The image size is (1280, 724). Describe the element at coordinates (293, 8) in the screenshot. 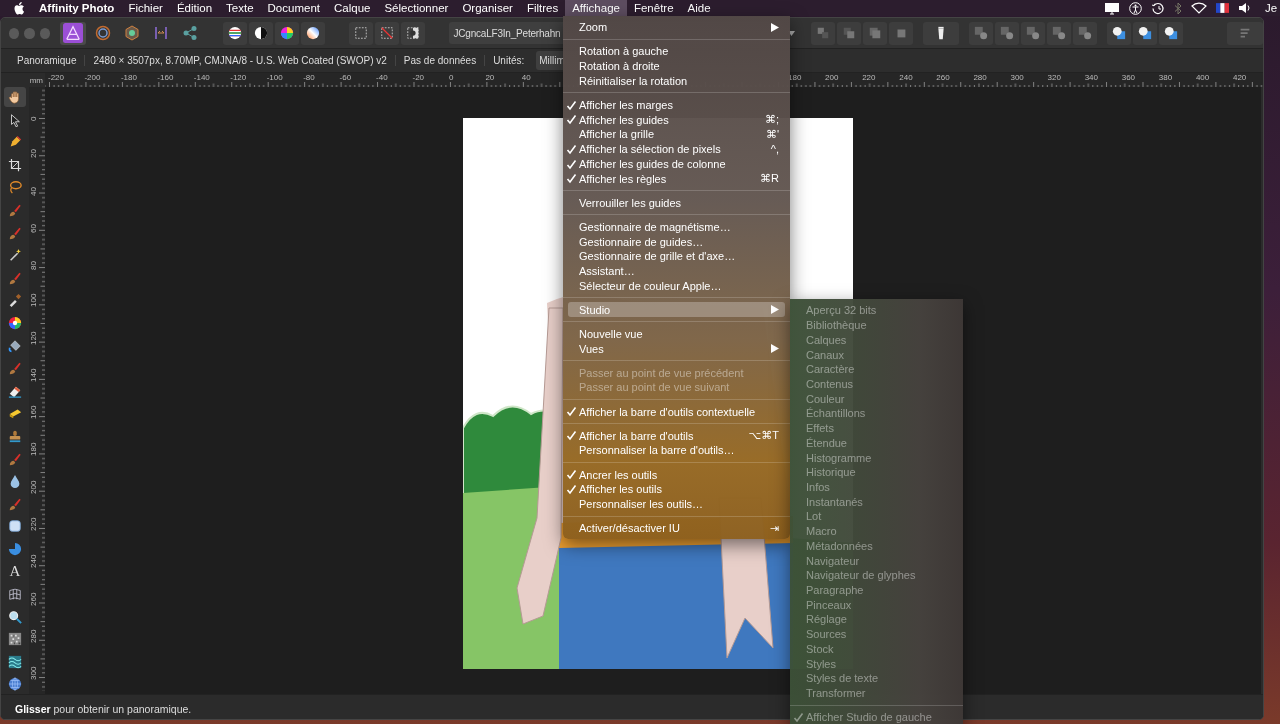

I see `menu-title: Document` at that location.